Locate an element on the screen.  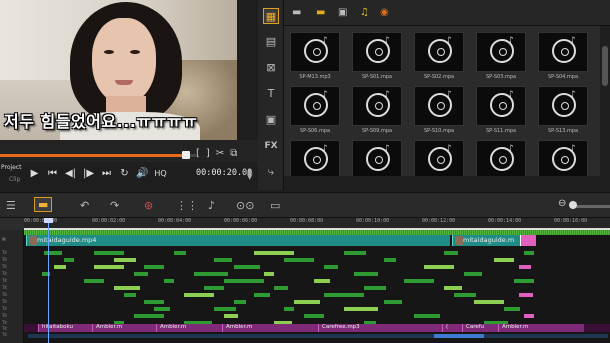
video-track-icon: ▦ is located at coordinates (12, 238).